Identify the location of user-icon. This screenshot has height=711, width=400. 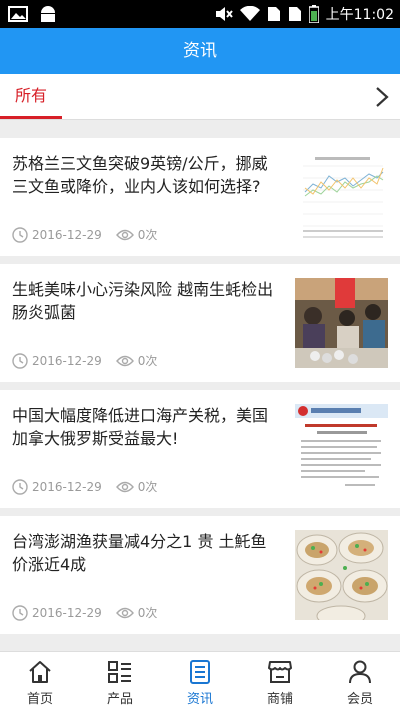
(360, 672).